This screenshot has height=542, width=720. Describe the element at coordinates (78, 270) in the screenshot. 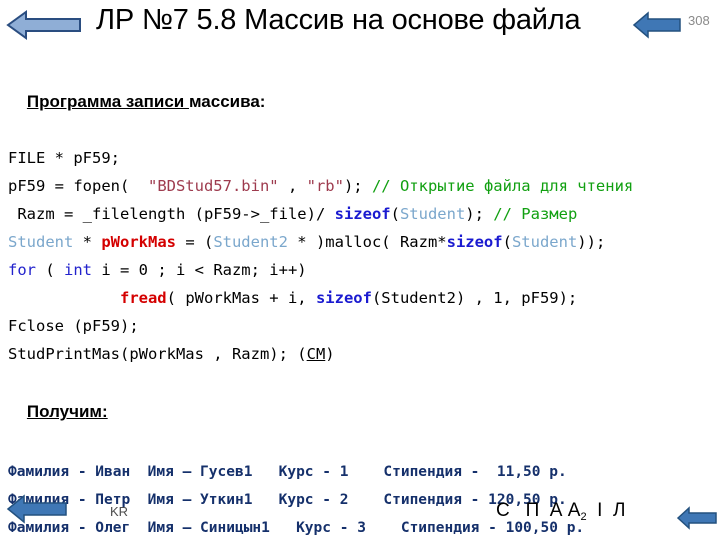

I see `code-token: int` at that location.